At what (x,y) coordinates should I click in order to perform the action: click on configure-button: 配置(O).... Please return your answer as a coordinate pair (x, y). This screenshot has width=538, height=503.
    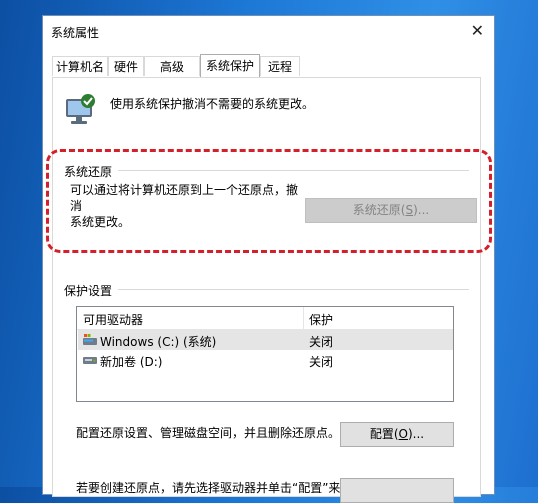
    Looking at the image, I should click on (397, 434).